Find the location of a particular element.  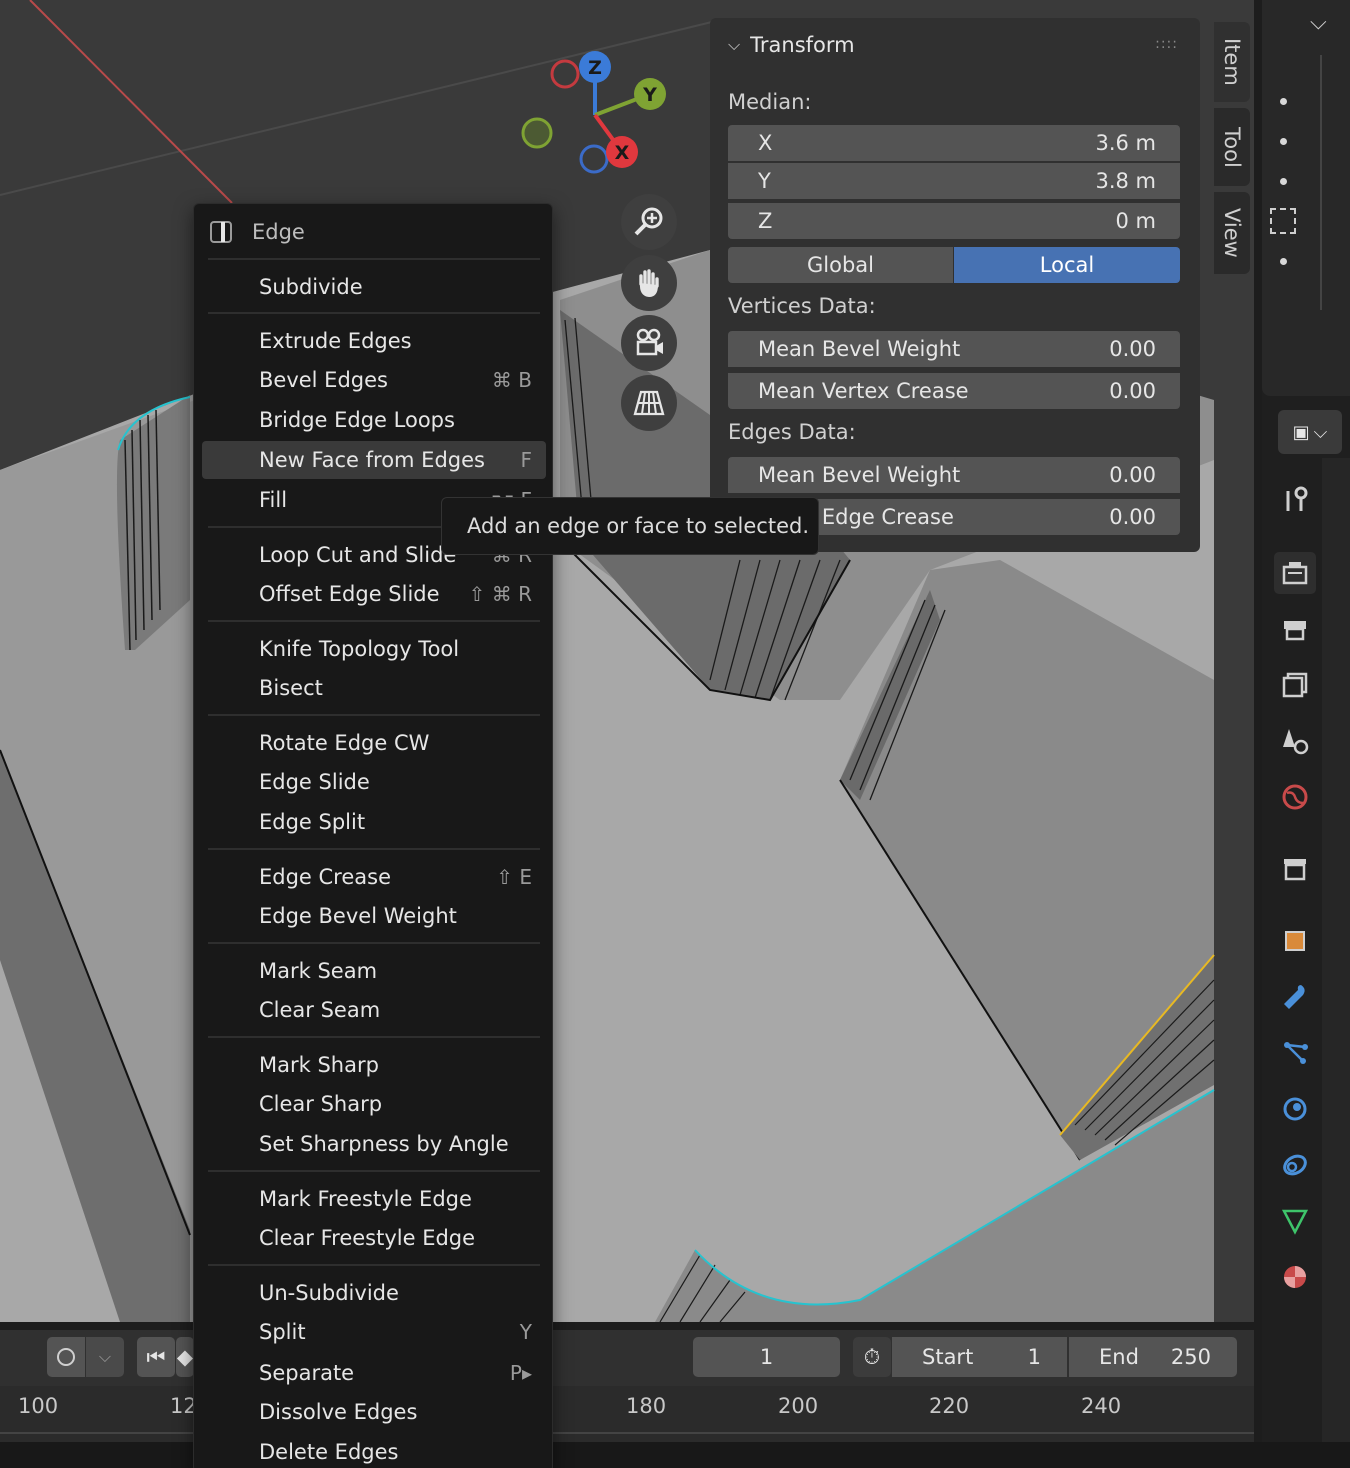

tab-label: Tool is located at coordinates (1232, 147).